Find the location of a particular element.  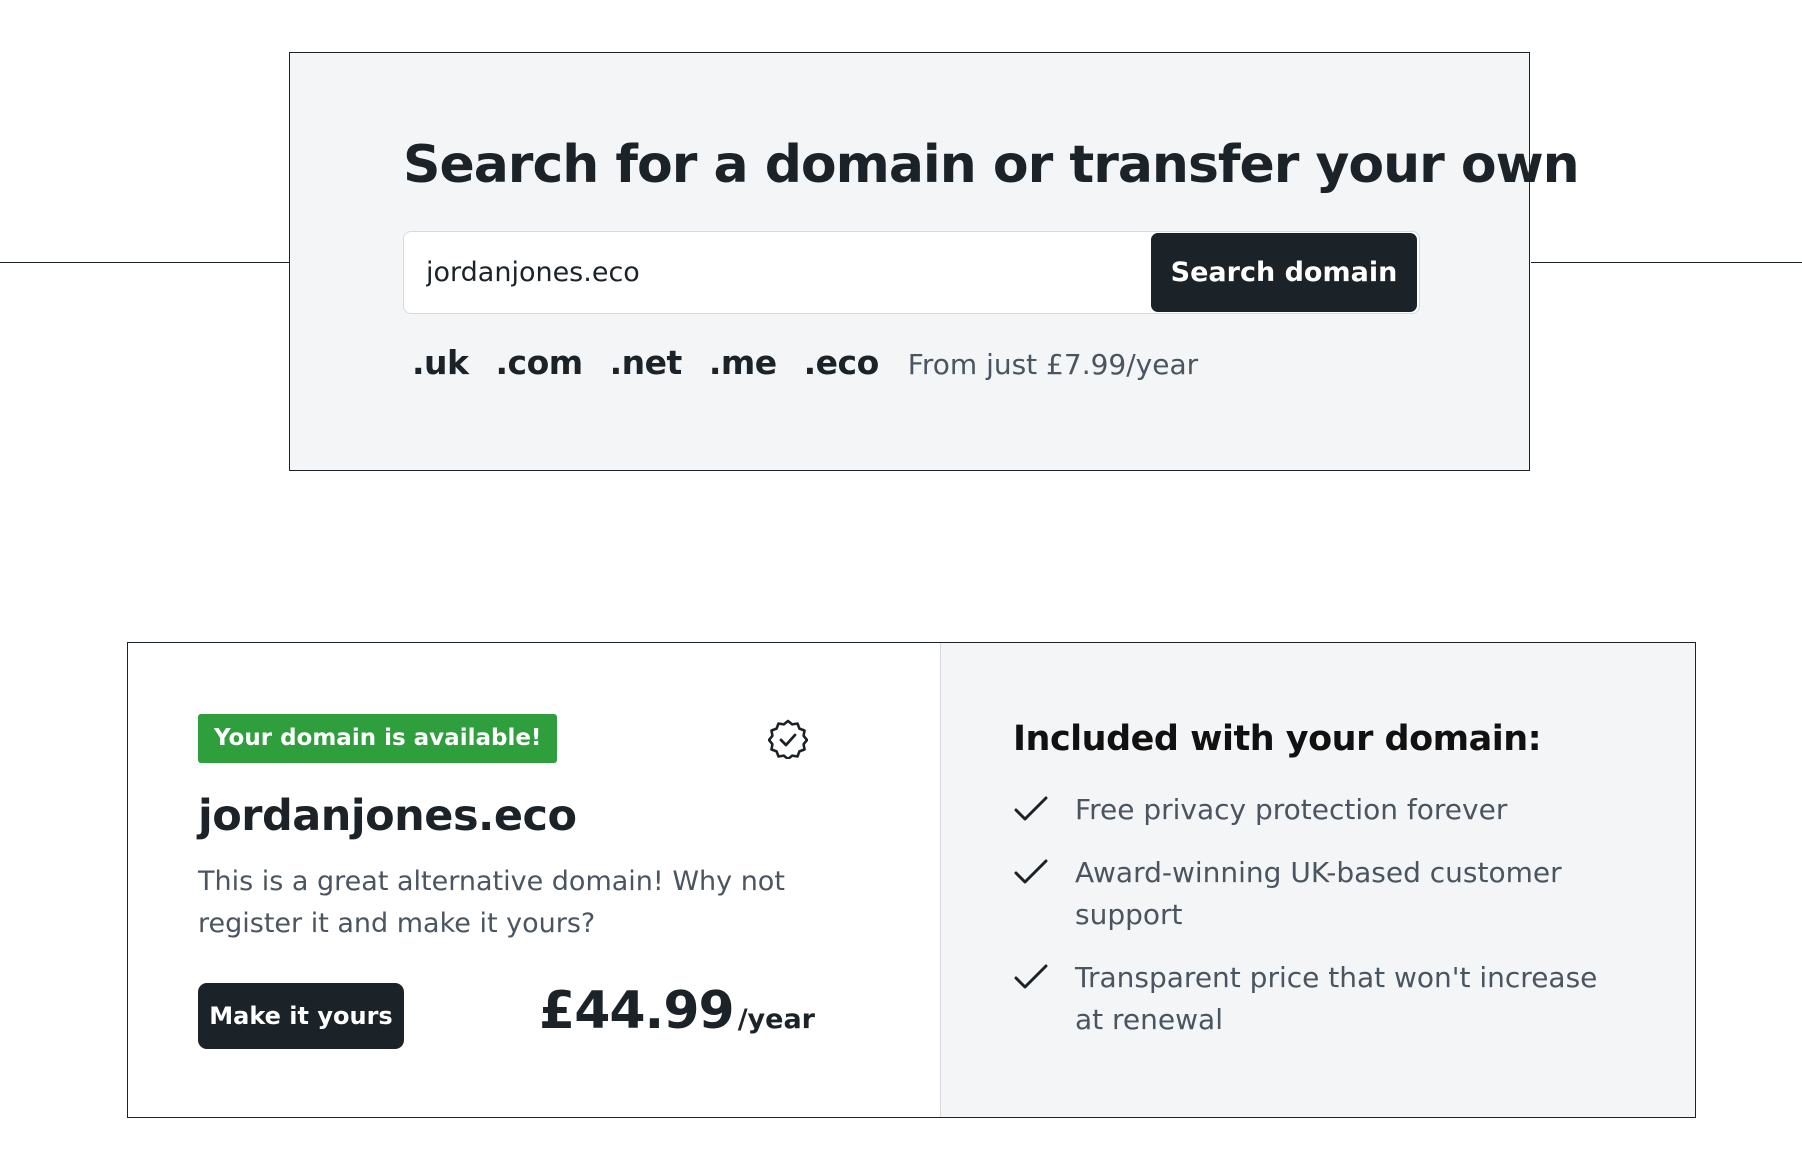

verified-badge-icon is located at coordinates (788, 739).